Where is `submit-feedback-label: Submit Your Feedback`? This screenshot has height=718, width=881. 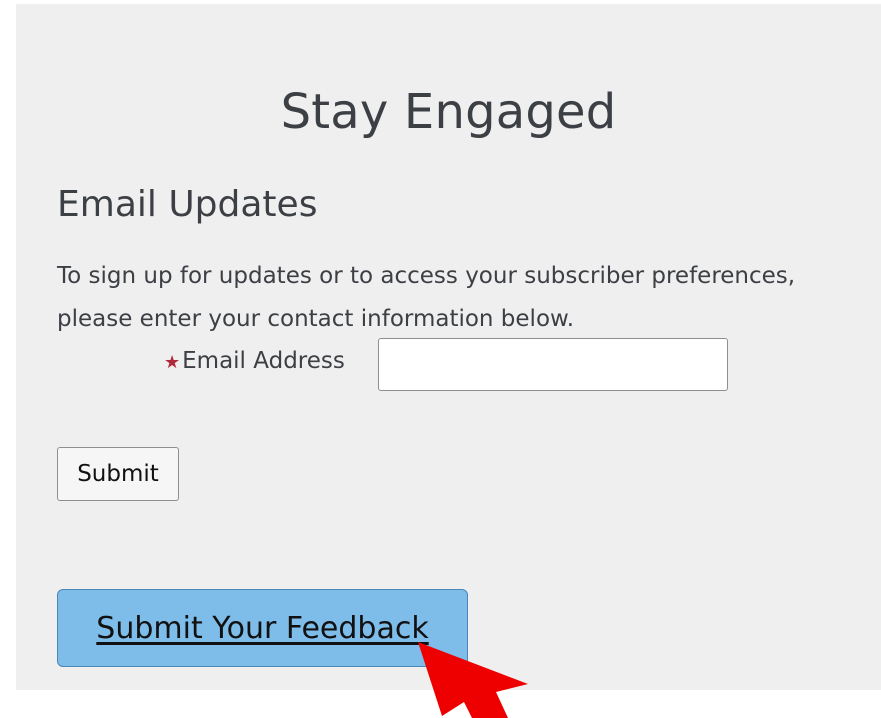 submit-feedback-label: Submit Your Feedback is located at coordinates (262, 628).